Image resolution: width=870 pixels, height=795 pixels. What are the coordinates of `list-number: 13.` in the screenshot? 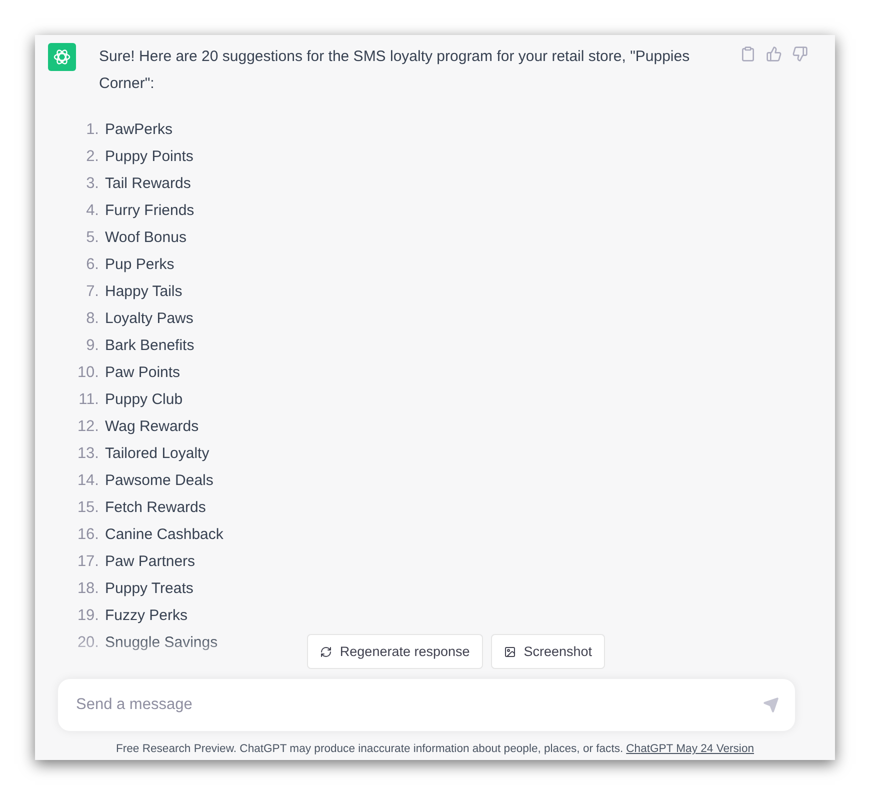 It's located at (87, 454).